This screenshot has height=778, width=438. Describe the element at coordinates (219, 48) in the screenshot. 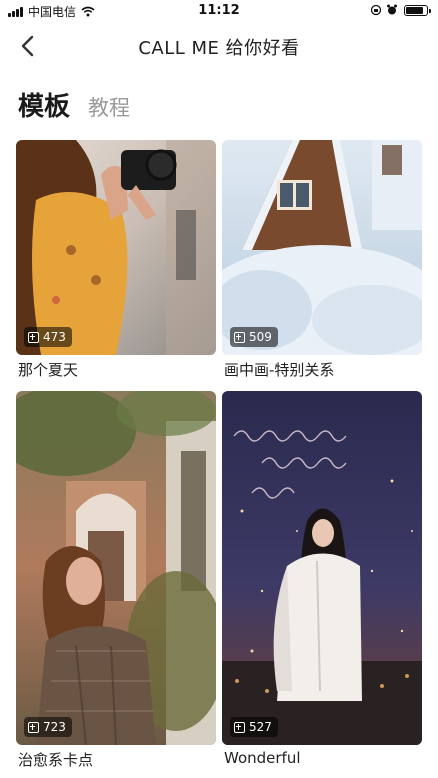

I see `page-title: CALL ME 给你好看` at that location.